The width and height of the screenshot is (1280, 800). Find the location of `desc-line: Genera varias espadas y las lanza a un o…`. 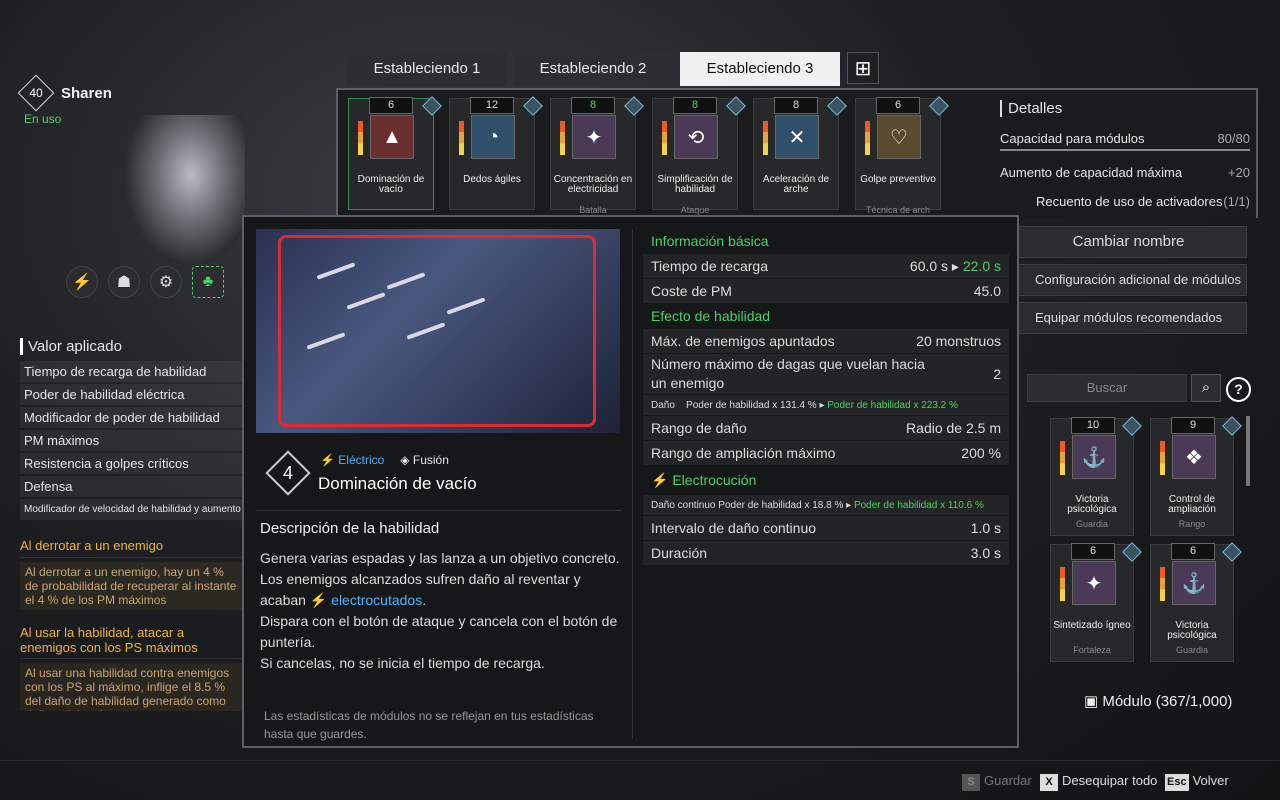

desc-line: Genera varias espadas y las lanza a un o… is located at coordinates (440, 558).